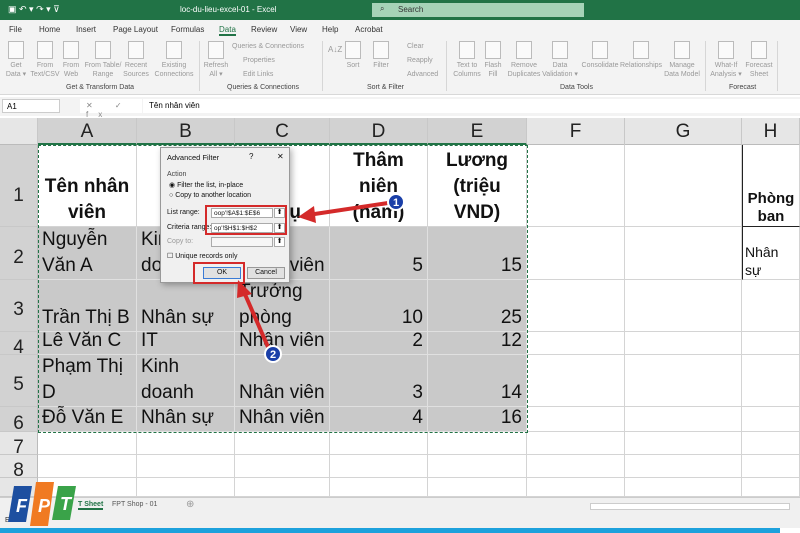  What do you see at coordinates (22, 506) in the screenshot?
I see `svg-text: F` at bounding box center [22, 506].